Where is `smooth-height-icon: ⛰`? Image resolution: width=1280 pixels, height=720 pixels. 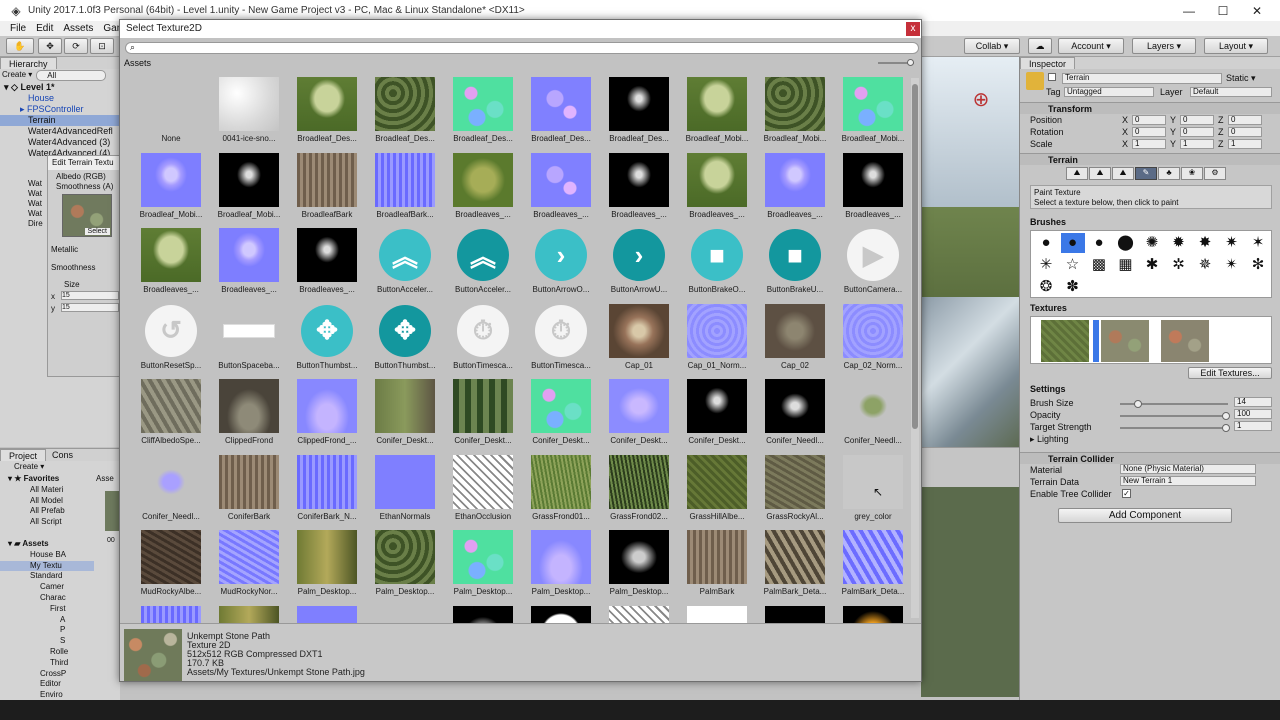 smooth-height-icon: ⛰ is located at coordinates (1123, 173).